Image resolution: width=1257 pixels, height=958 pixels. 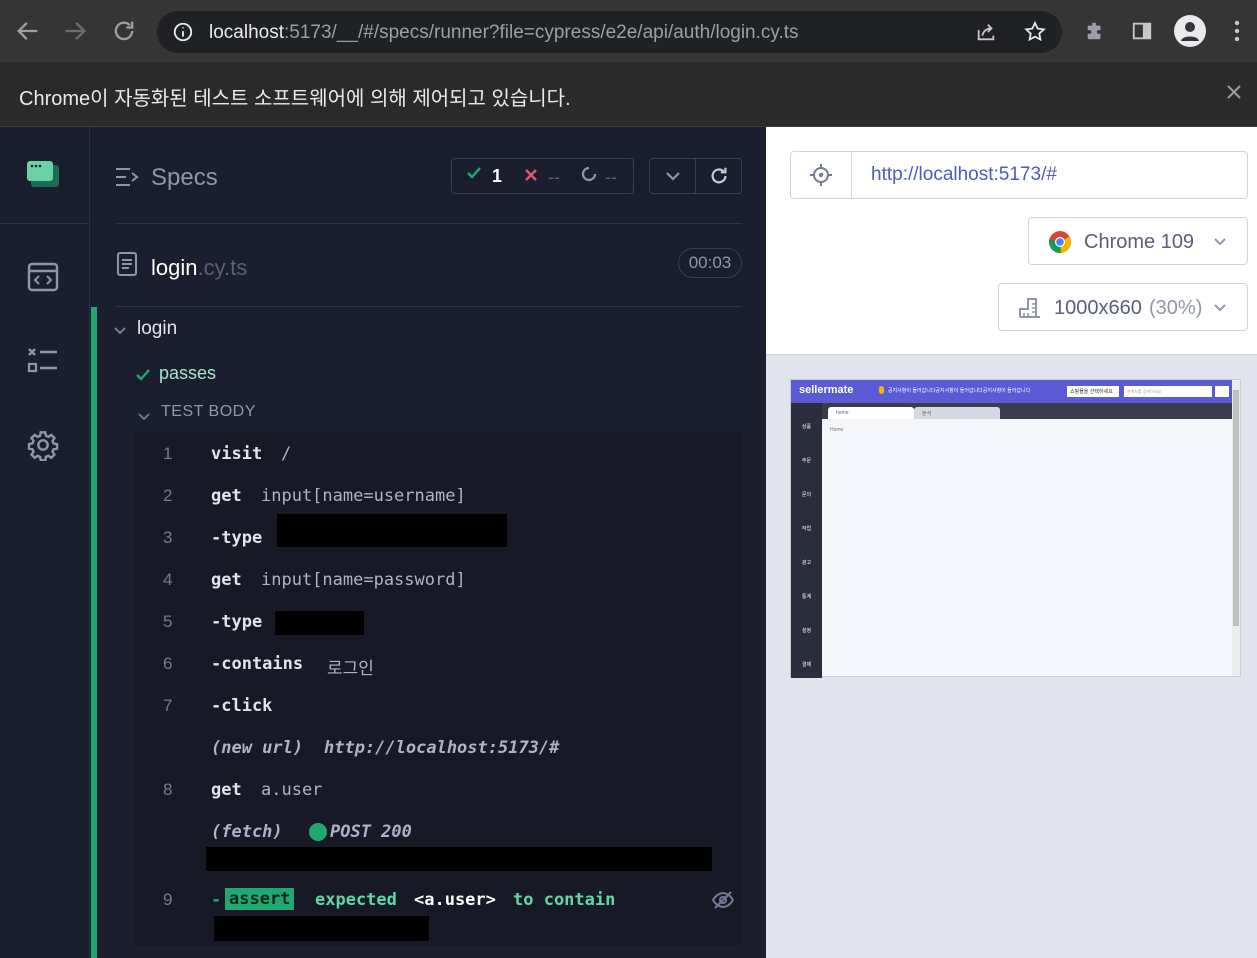 What do you see at coordinates (1190, 31) in the screenshot?
I see `profile-icon` at bounding box center [1190, 31].